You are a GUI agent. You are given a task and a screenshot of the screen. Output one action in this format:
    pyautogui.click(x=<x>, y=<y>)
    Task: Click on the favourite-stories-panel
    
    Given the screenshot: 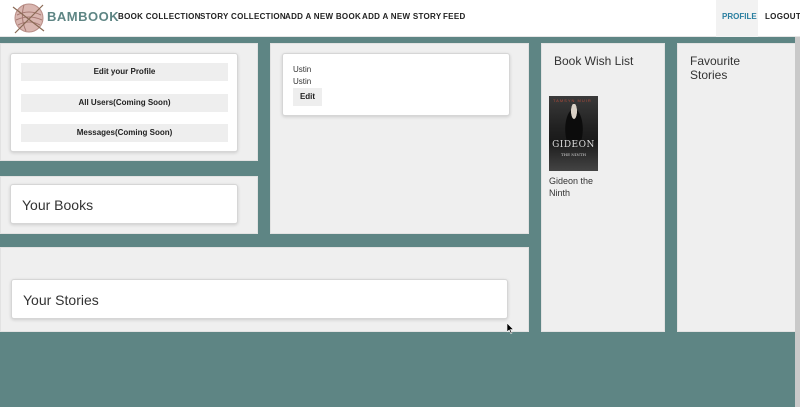 What is the action you would take?
    pyautogui.click(x=738, y=187)
    